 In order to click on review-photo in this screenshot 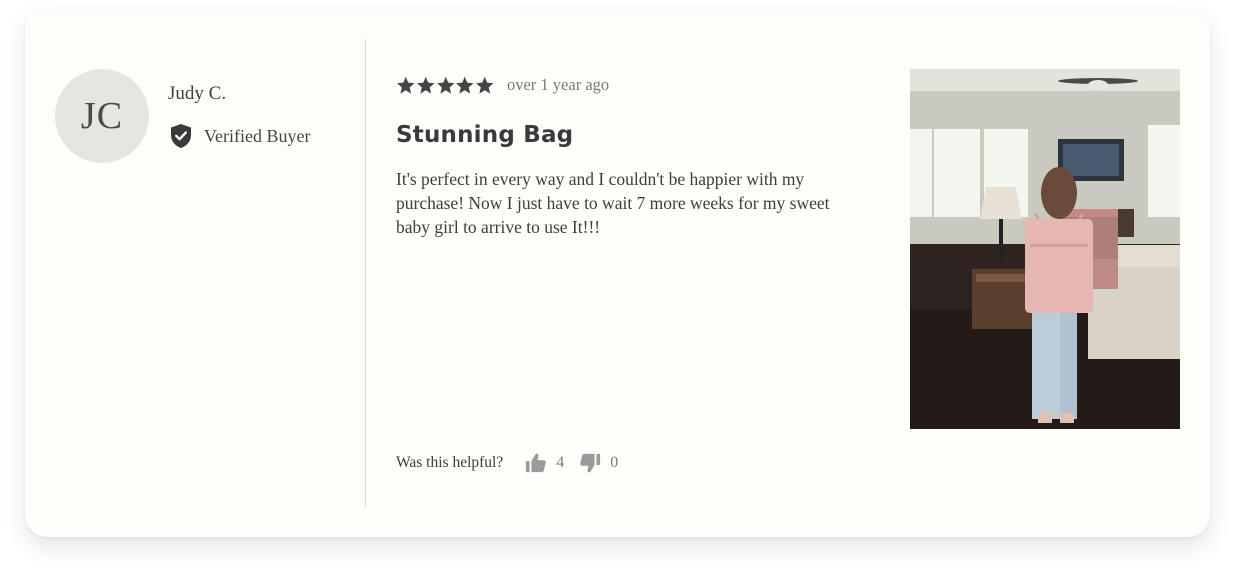, I will do `click(1045, 249)`.